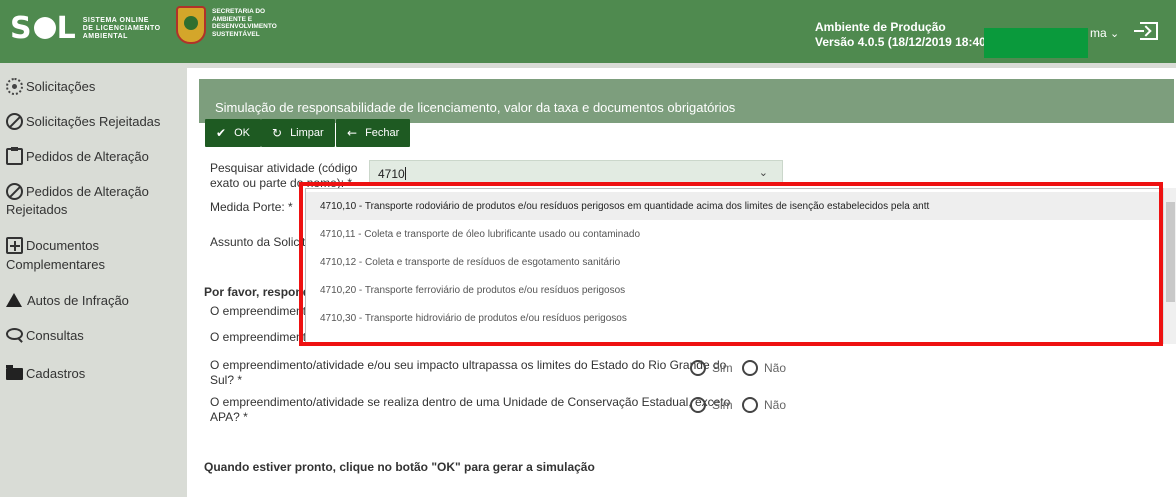 The height and width of the screenshot is (497, 1176). What do you see at coordinates (251, 207) in the screenshot?
I see `porte-label: Medida Porte: *` at bounding box center [251, 207].